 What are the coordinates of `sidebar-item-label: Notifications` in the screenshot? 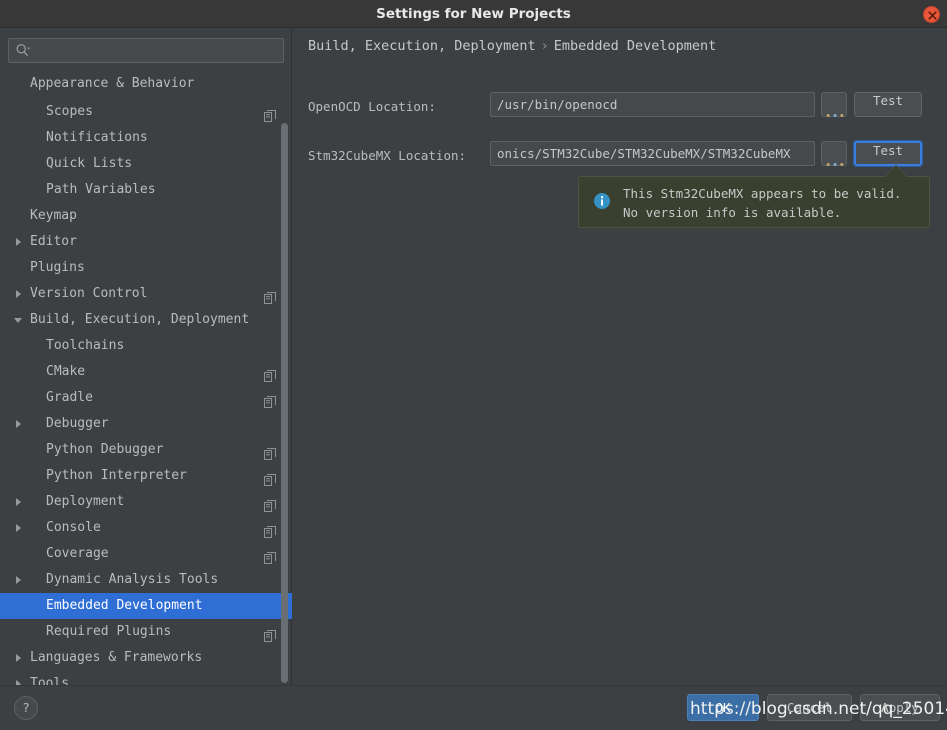 It's located at (97, 137).